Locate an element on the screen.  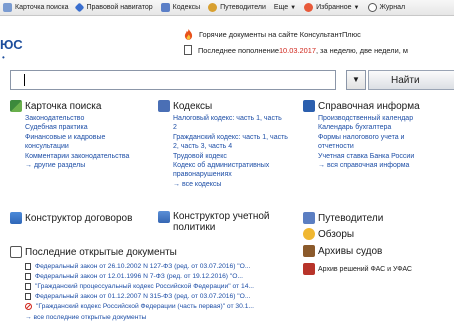
toolbar-journal: Журнал is located at coordinates (388, 7).